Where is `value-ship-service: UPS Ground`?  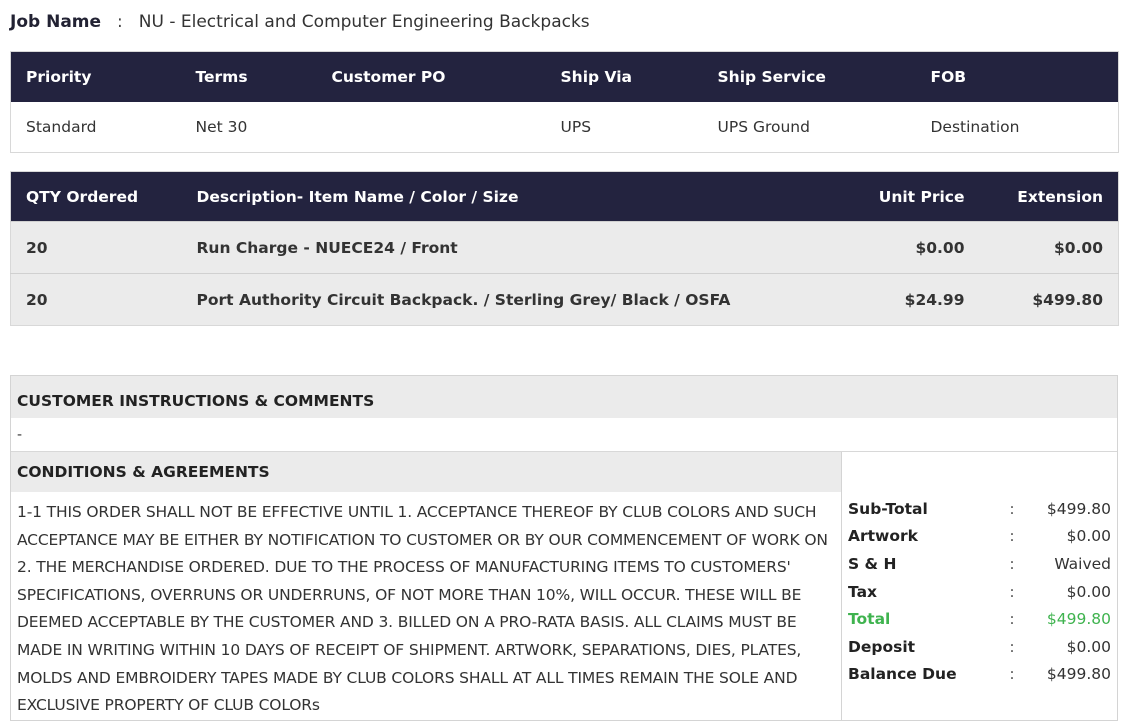
value-ship-service: UPS Ground is located at coordinates (809, 127).